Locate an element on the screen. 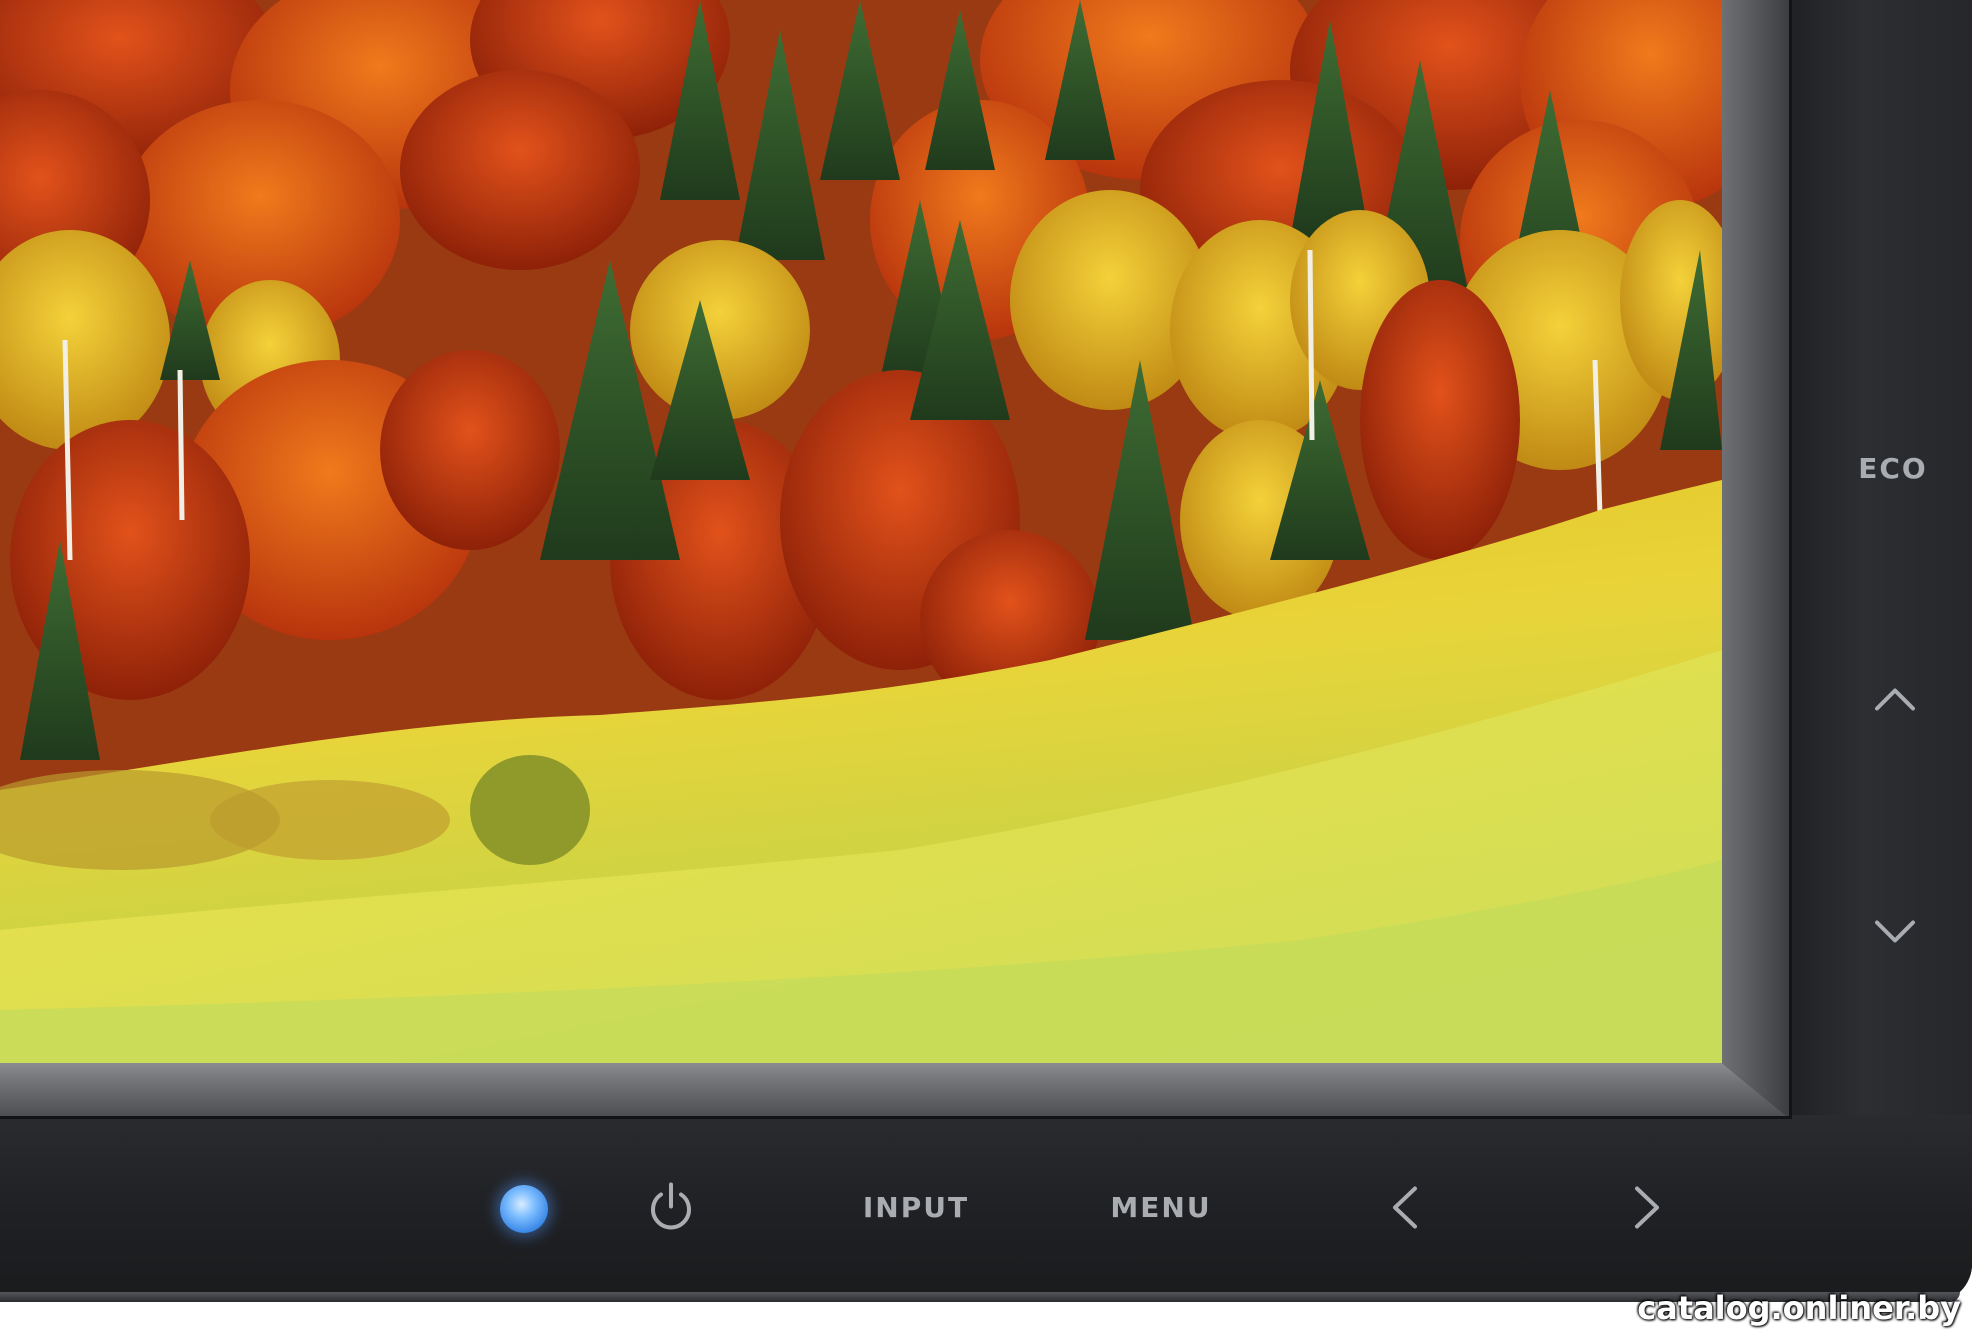  watermark: catalog.onliner.by is located at coordinates (1799, 1308).